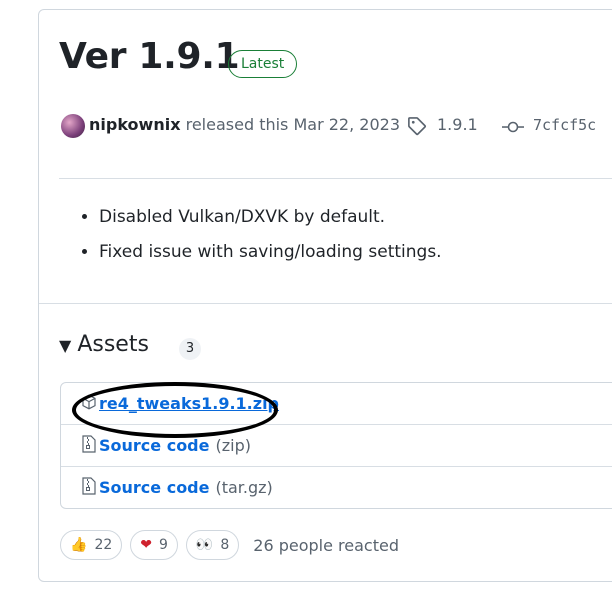  Describe the element at coordinates (336, 487) in the screenshot. I see `asset-row: Source code (tar.gz)` at that location.